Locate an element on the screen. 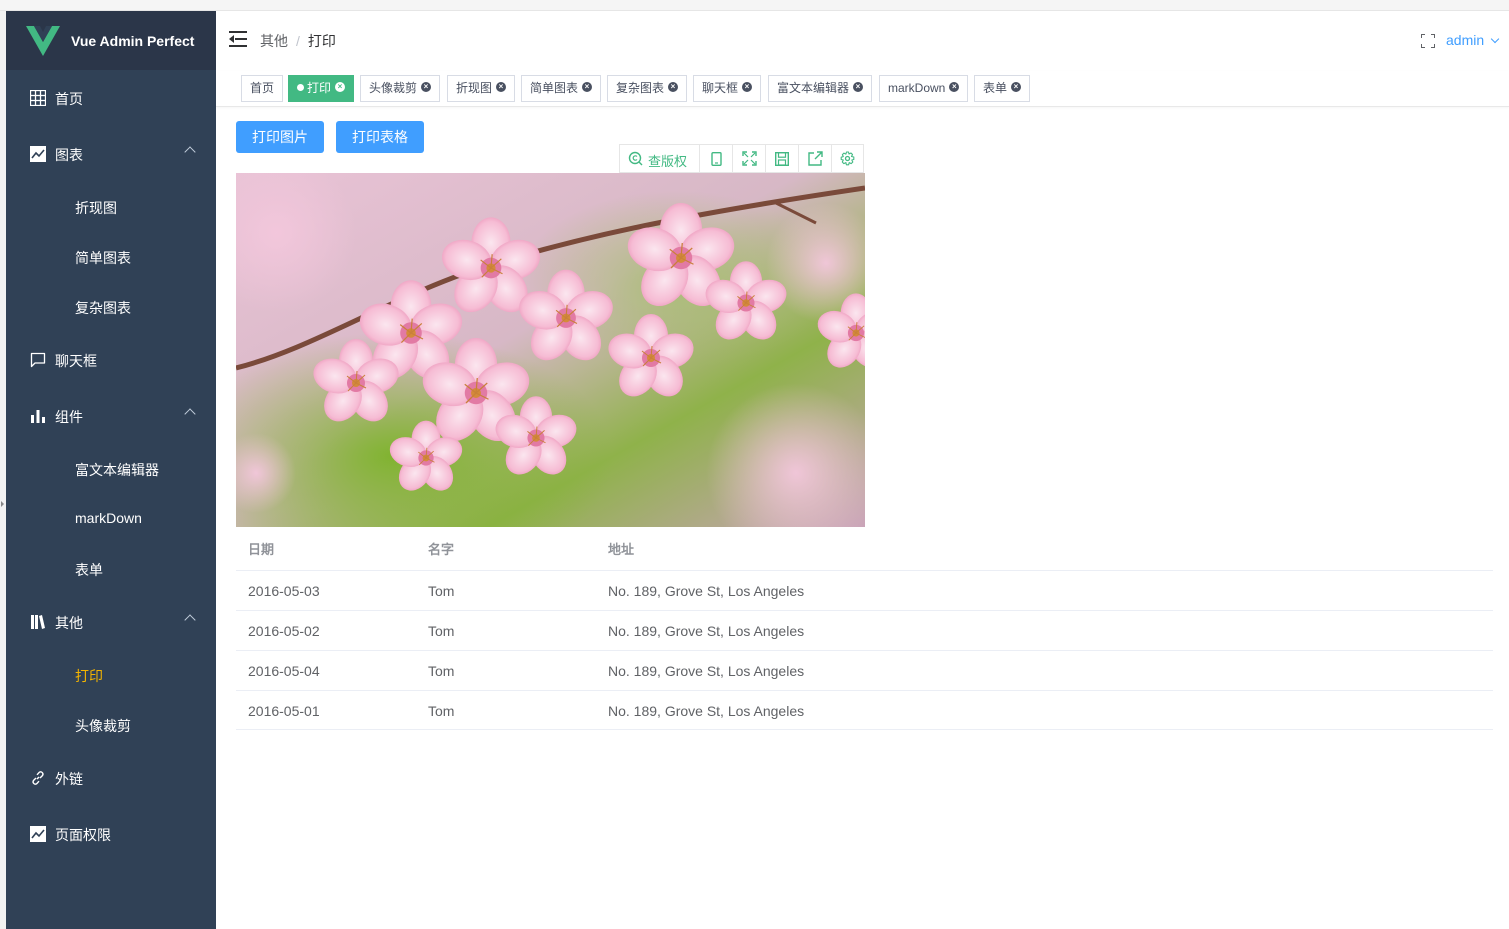 The width and height of the screenshot is (1509, 929). tag-home: 首页 is located at coordinates (262, 88).